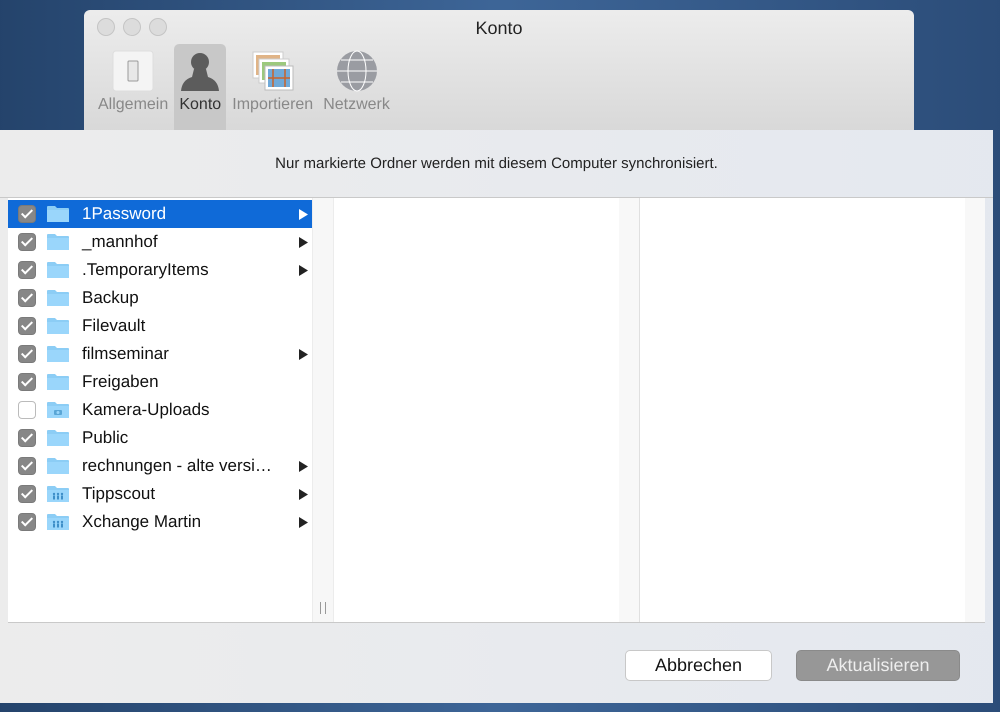 The width and height of the screenshot is (1000, 712). I want to click on switch-icon, so click(133, 71).